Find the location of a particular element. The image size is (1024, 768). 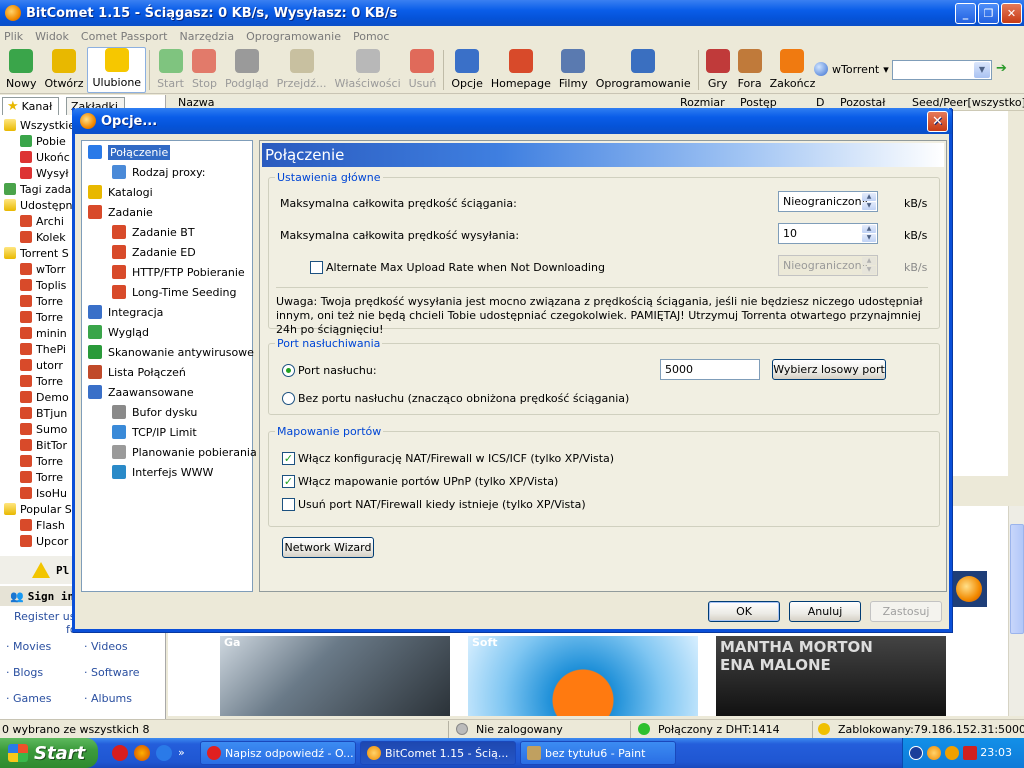

port-radio is located at coordinates (288, 370).